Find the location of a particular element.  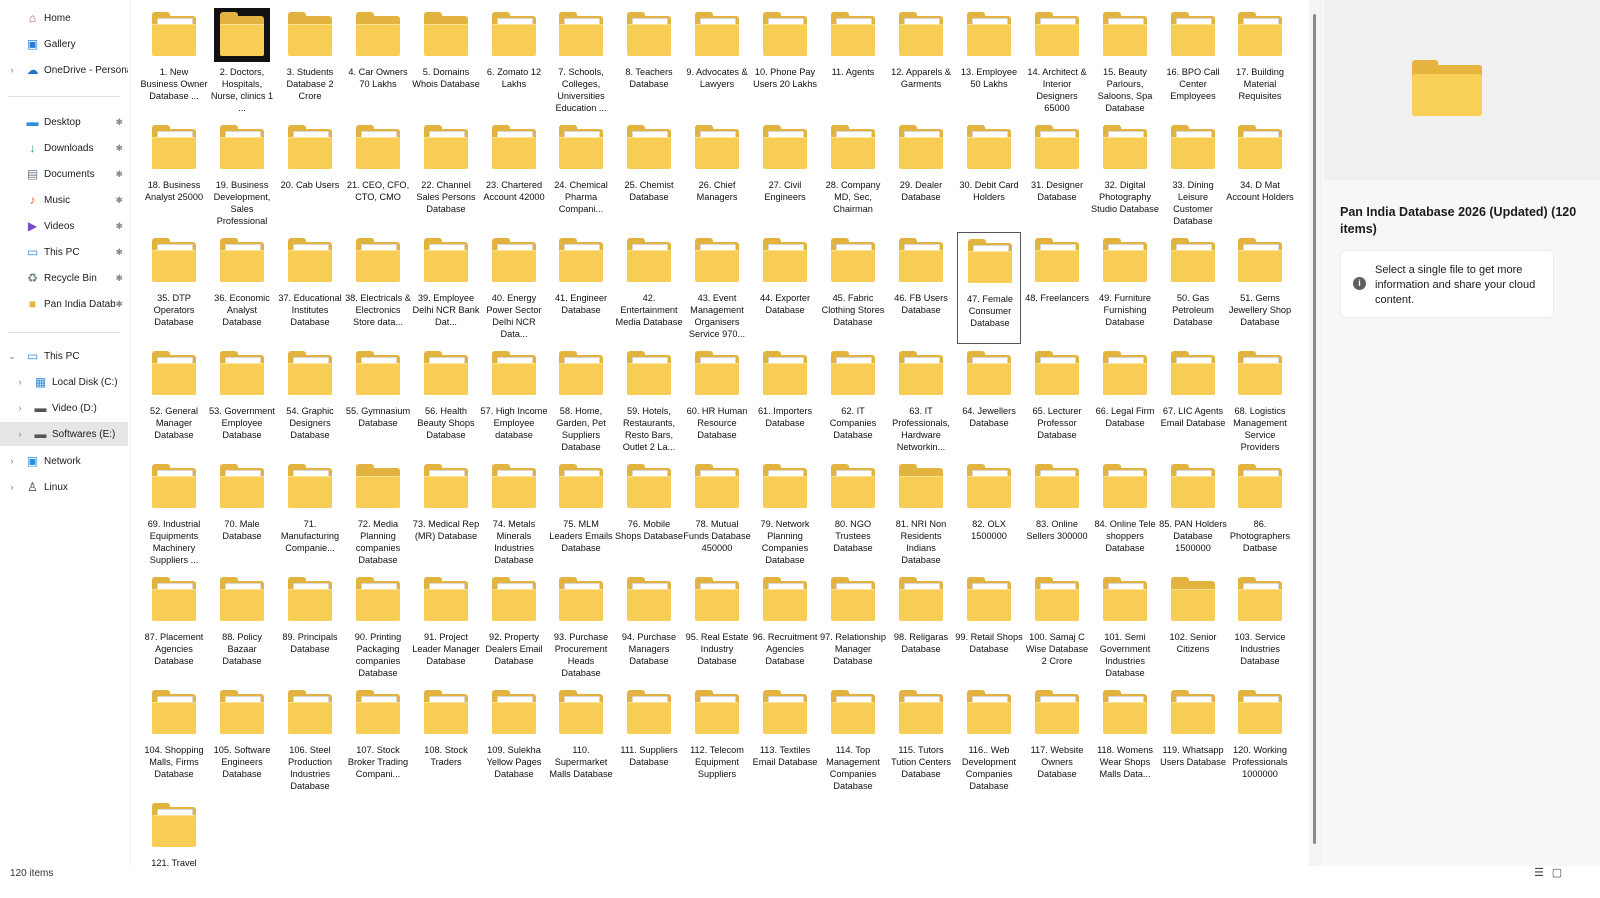

folder-item: x 62. IT Companies Database is located at coordinates (853, 401).